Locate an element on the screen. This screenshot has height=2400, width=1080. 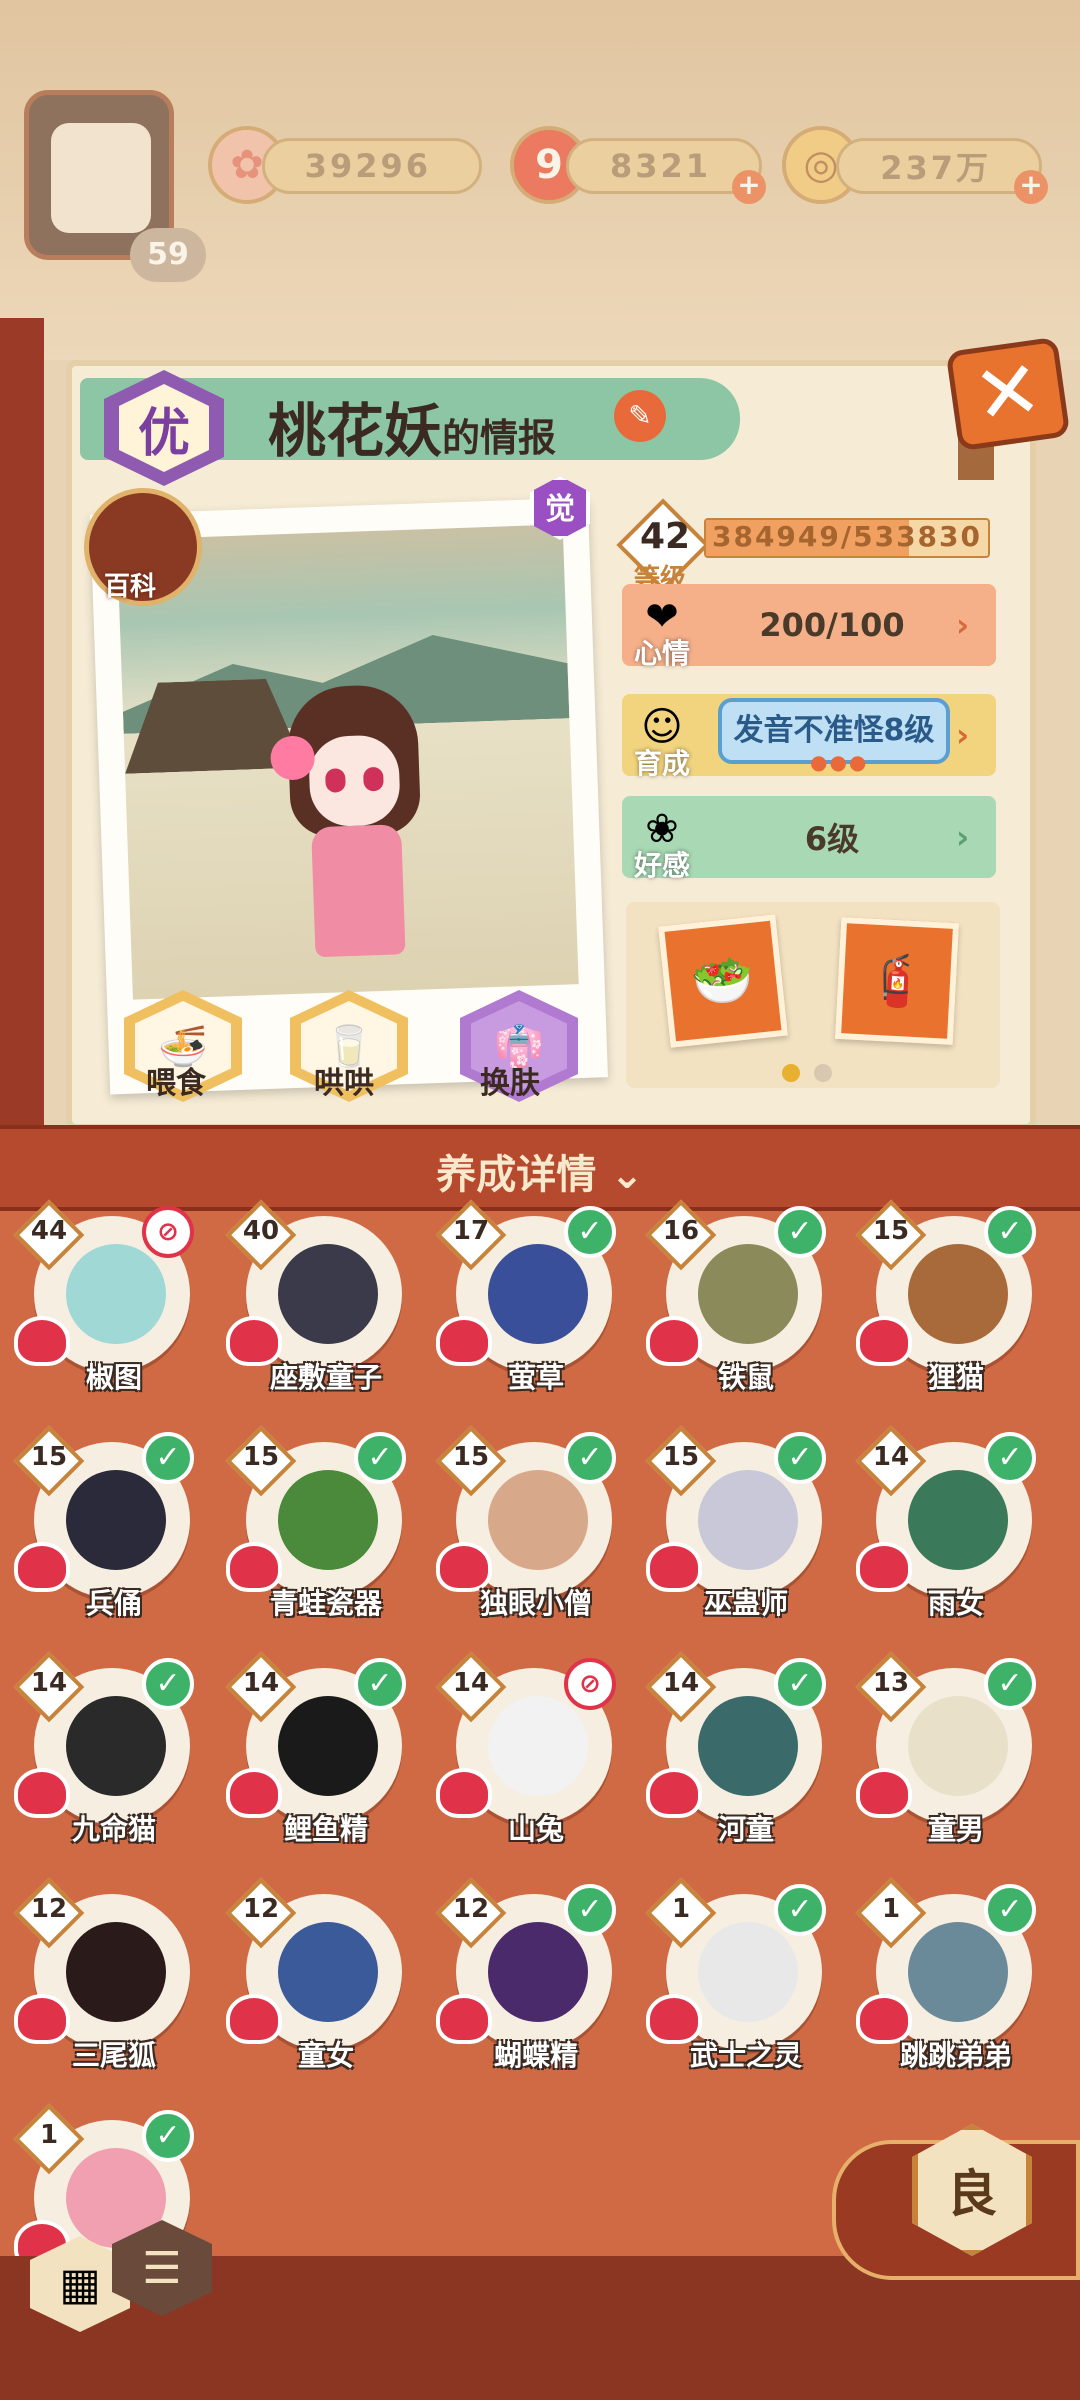
edit-icon: ✎ is located at coordinates (640, 416).